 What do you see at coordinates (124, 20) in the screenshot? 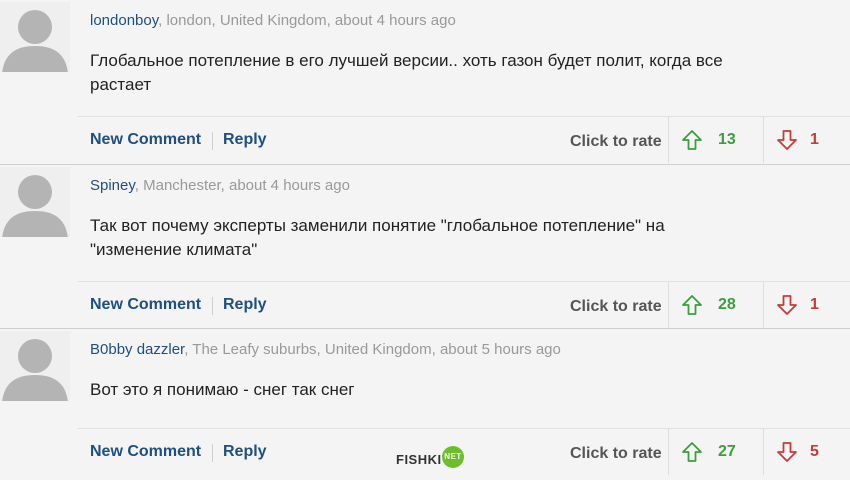
I see `author-link: londonboy` at bounding box center [124, 20].